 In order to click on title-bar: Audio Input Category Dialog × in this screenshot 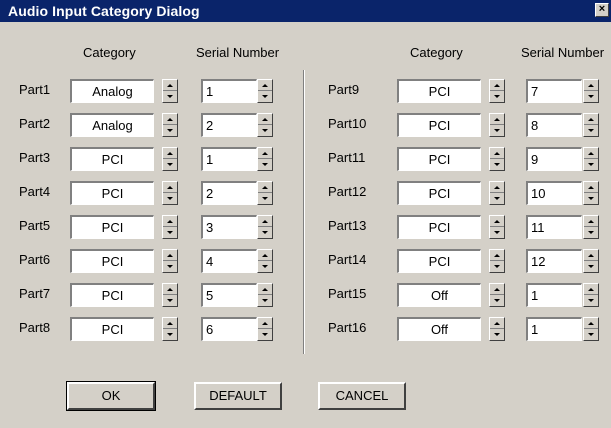, I will do `click(305, 11)`.